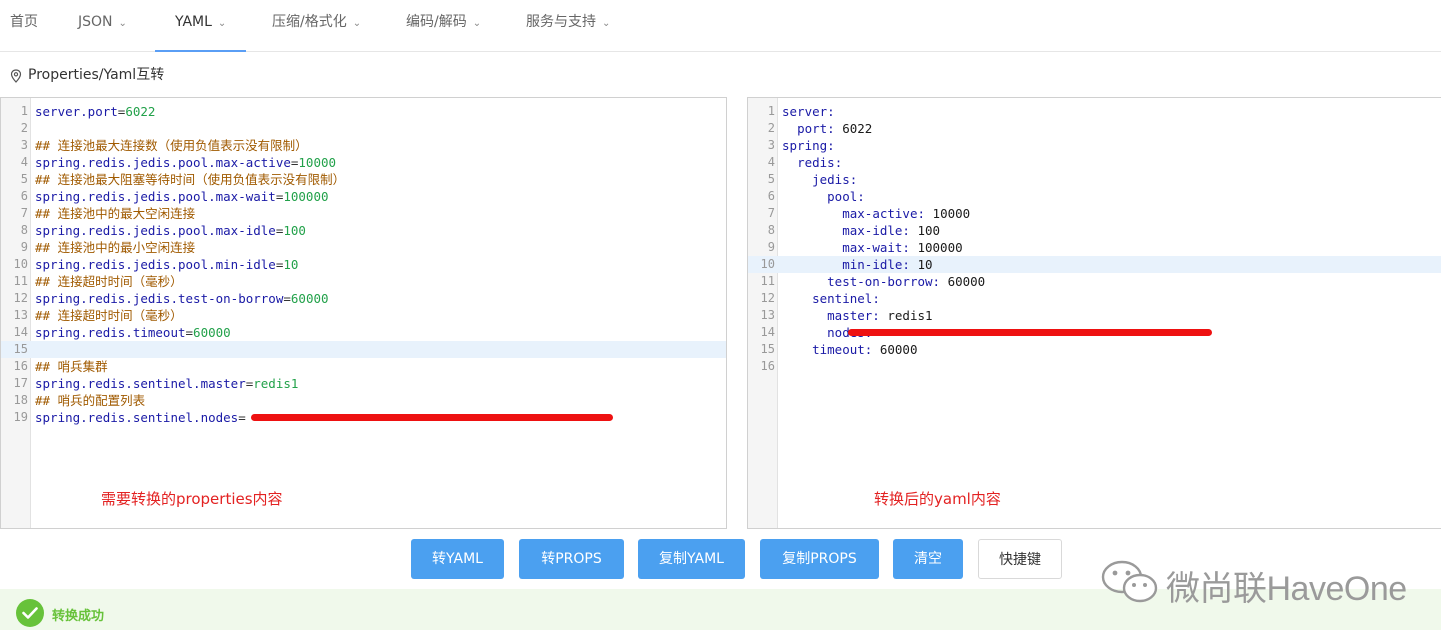  Describe the element at coordinates (571, 559) in the screenshot. I see `to-props-button: 转PROPS` at that location.